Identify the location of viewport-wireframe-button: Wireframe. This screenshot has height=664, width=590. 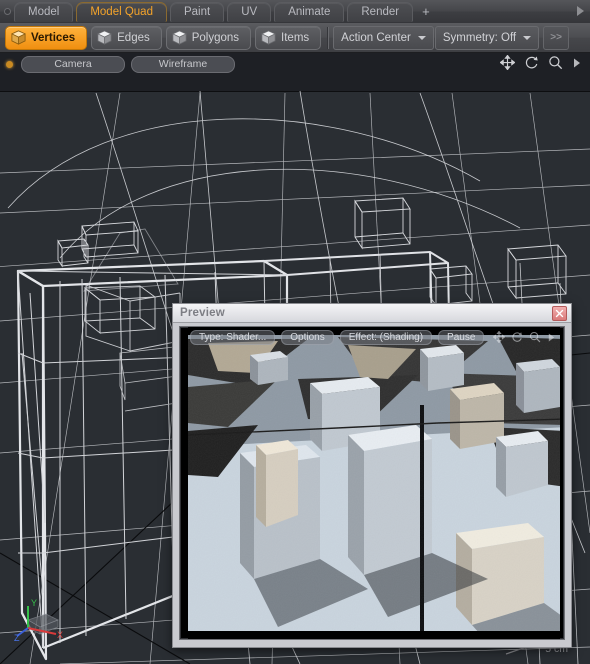
(183, 64).